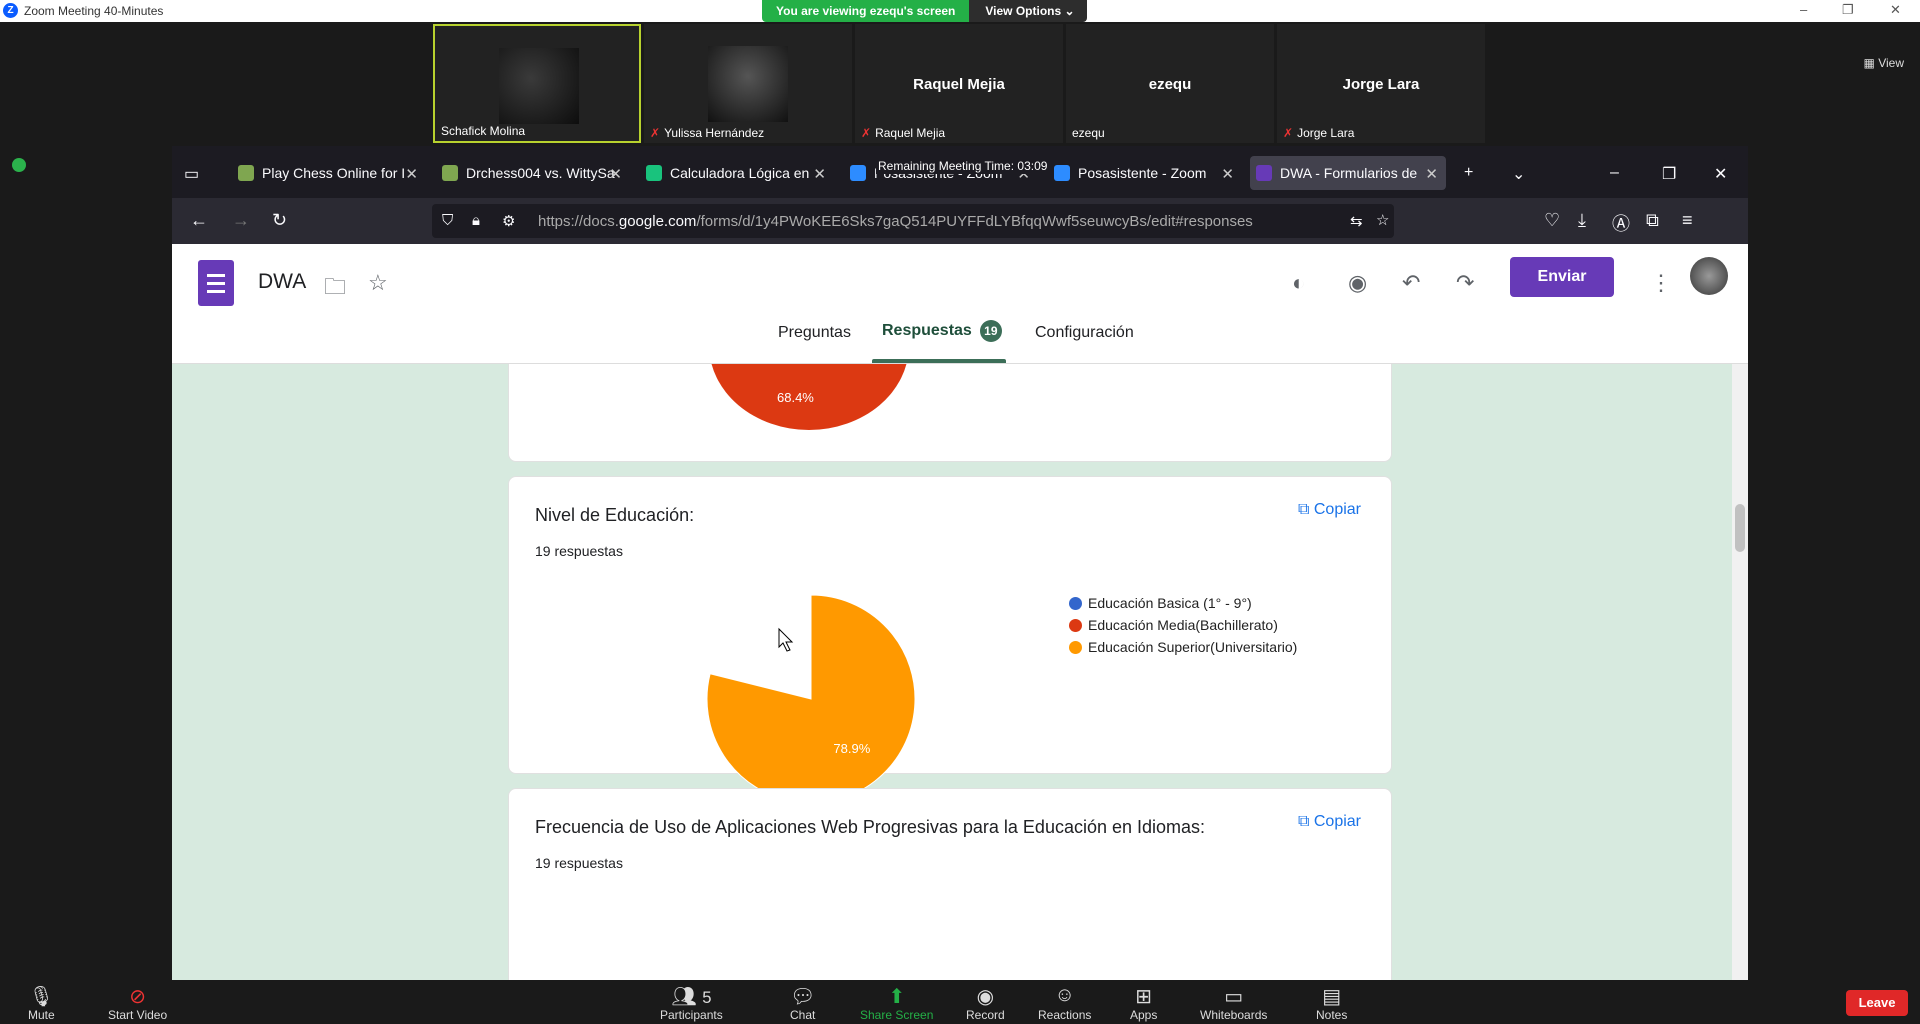 The image size is (1920, 1024). Describe the element at coordinates (737, 173) in the screenshot. I see `browser-tab: Calculadora Lógica en ✕` at that location.